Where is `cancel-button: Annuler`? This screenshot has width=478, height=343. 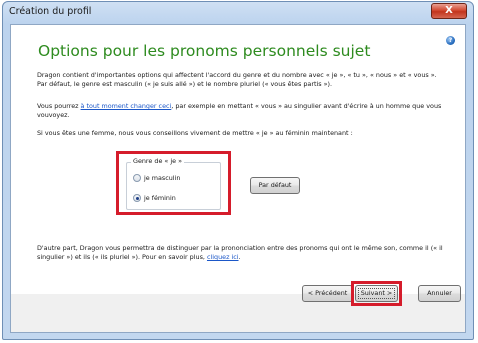 cancel-button: Annuler is located at coordinates (439, 293).